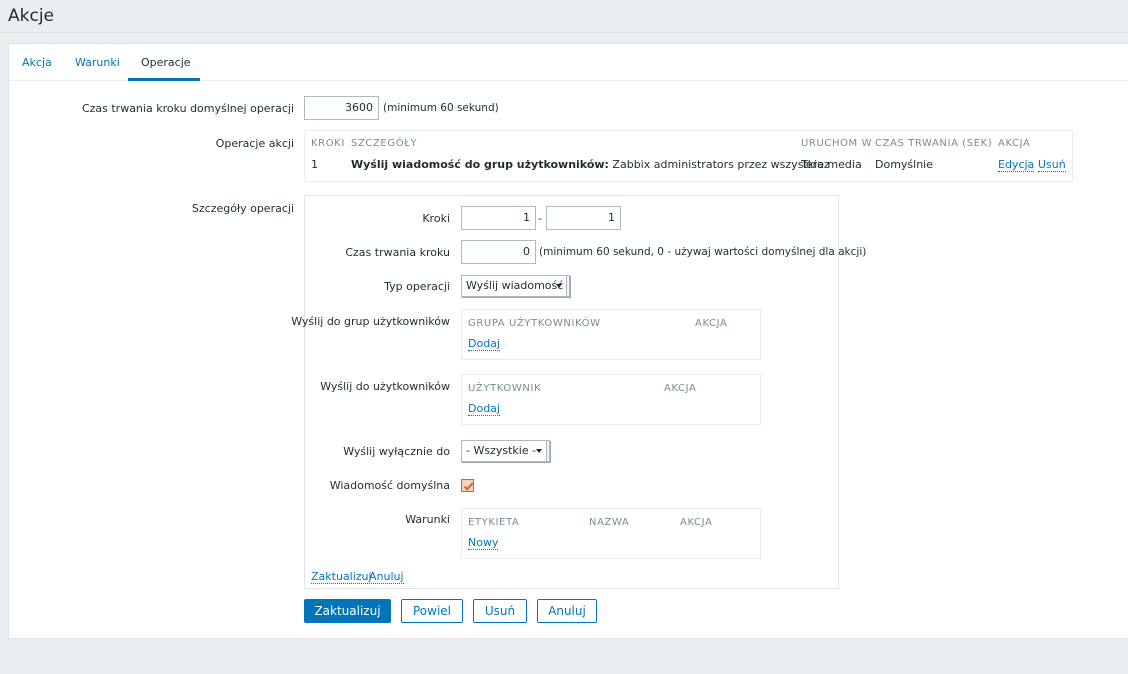 This screenshot has height=674, width=1128. I want to click on operation-type-value: Wyślij wiadomość, so click(515, 285).